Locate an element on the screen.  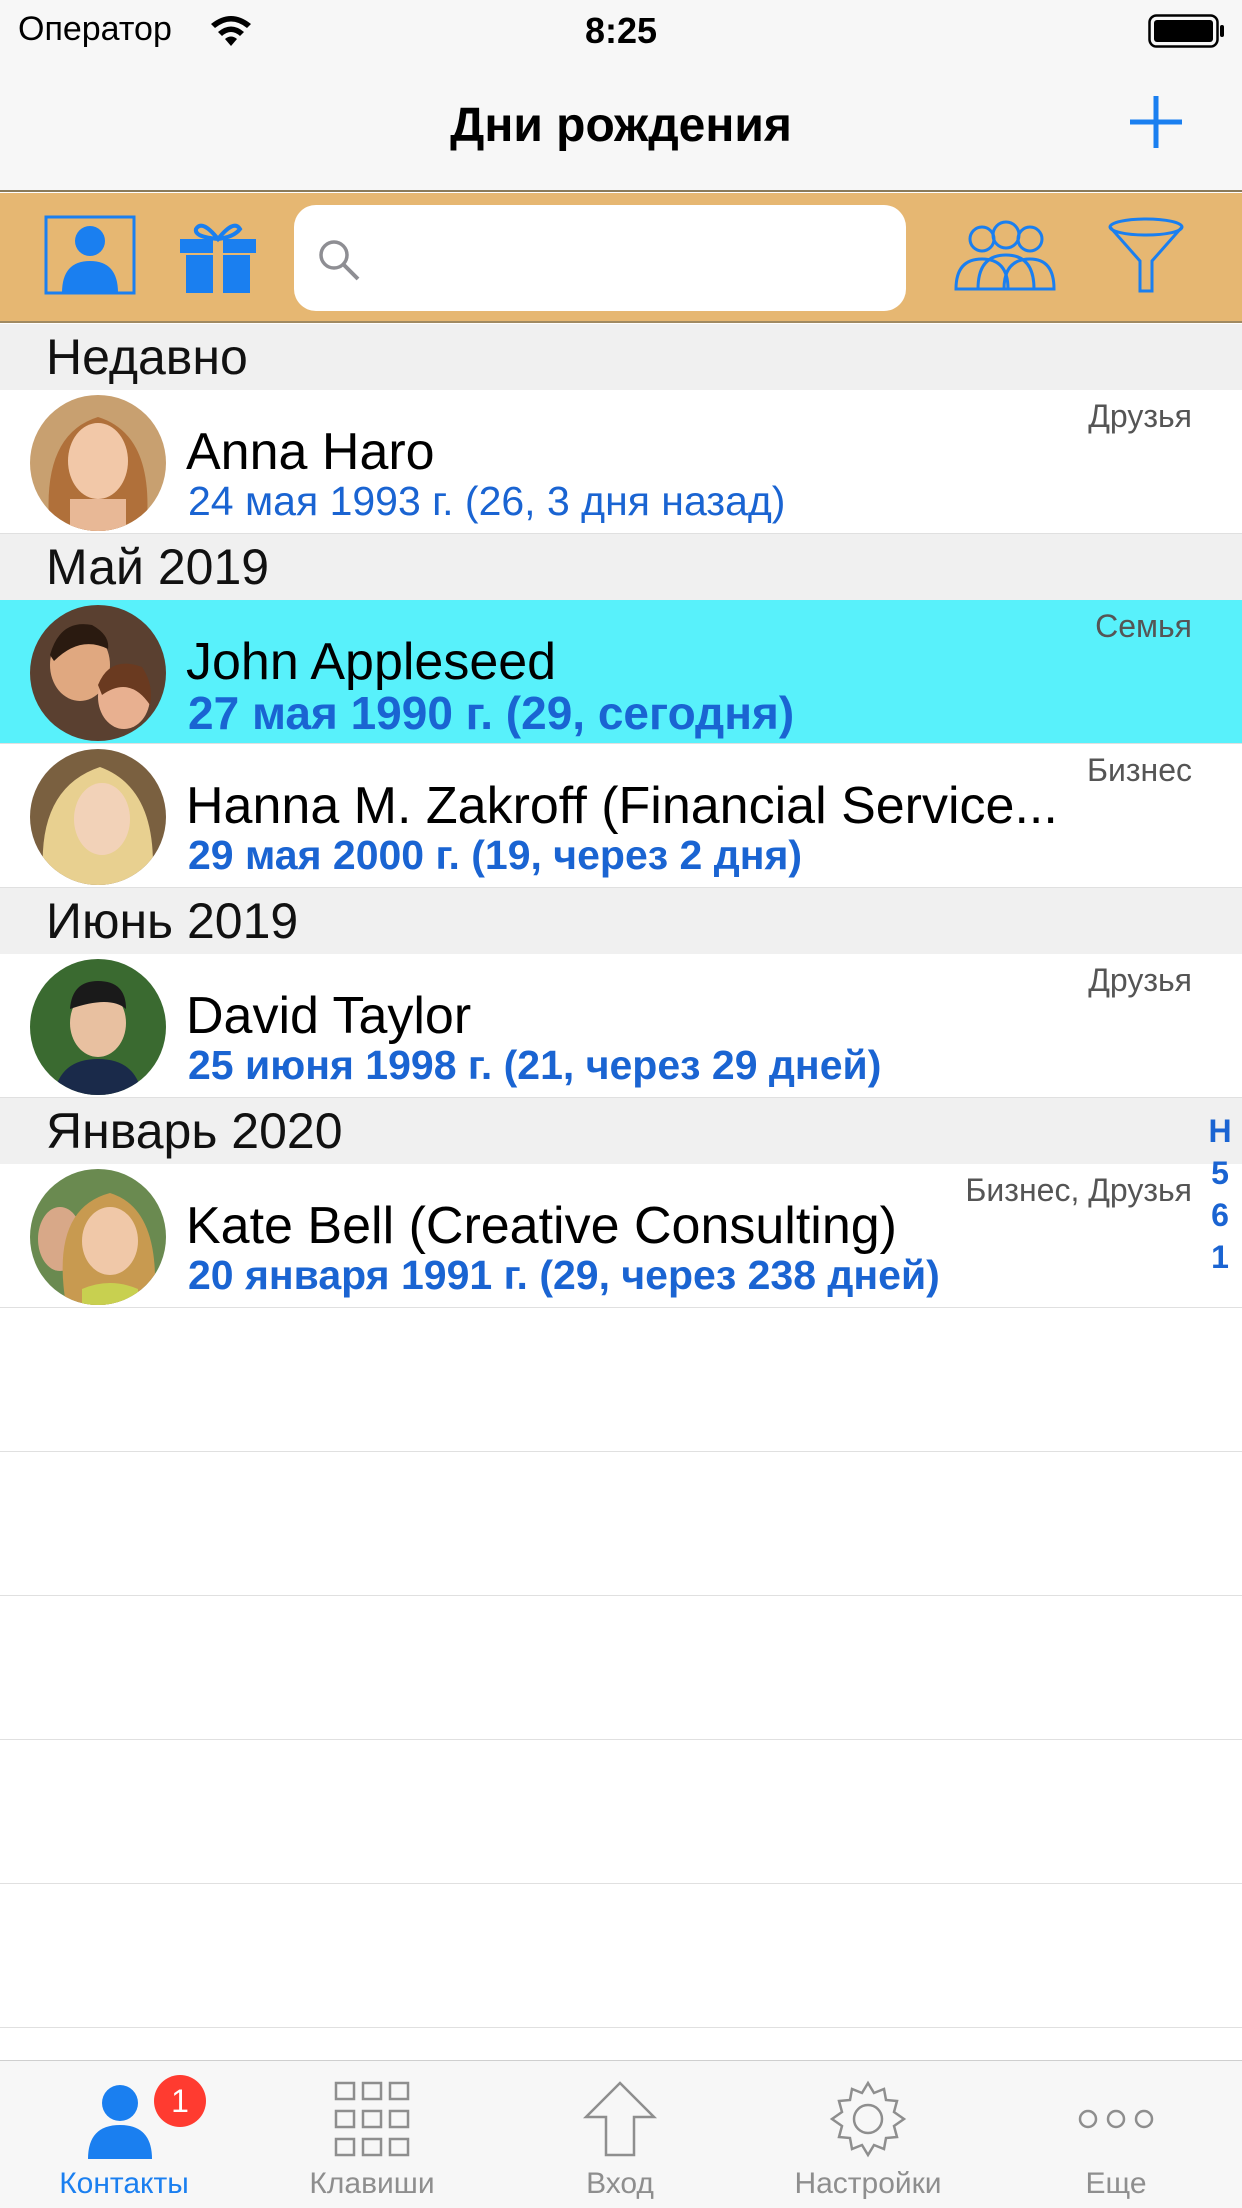
filter-toolbar is located at coordinates (621, 258).